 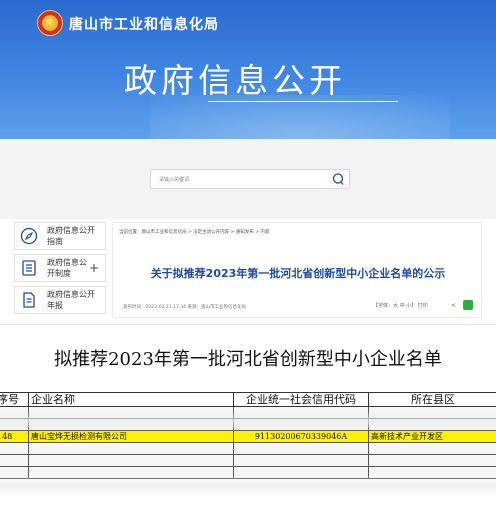 What do you see at coordinates (71, 300) in the screenshot?
I see `nav-item-label: 政府信息公开年报` at bounding box center [71, 300].